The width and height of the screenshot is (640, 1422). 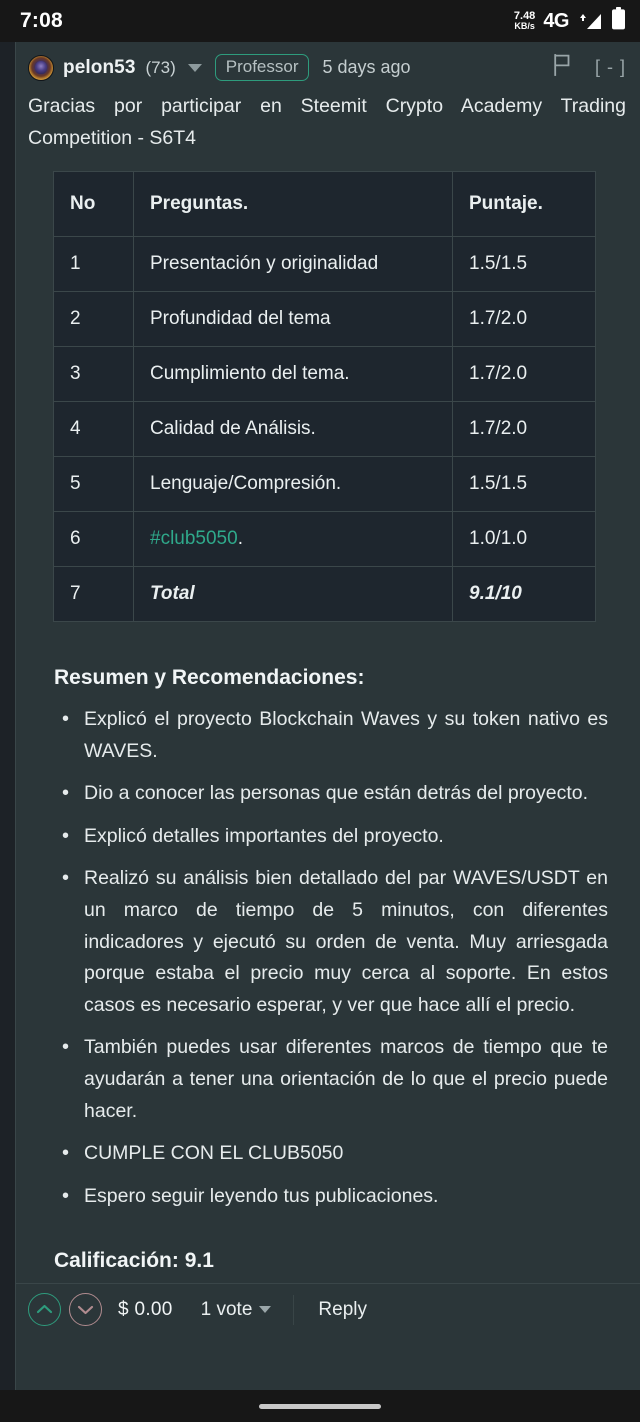 What do you see at coordinates (194, 538) in the screenshot?
I see `hashtag-link: #club5050` at bounding box center [194, 538].